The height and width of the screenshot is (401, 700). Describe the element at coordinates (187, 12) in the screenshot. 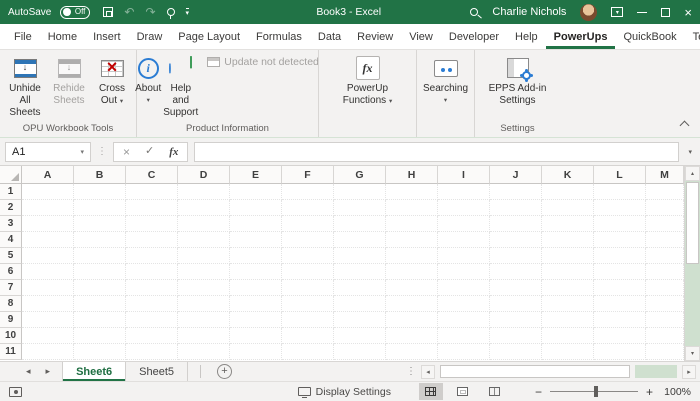

I see `customize-qat-icon: ▾` at that location.